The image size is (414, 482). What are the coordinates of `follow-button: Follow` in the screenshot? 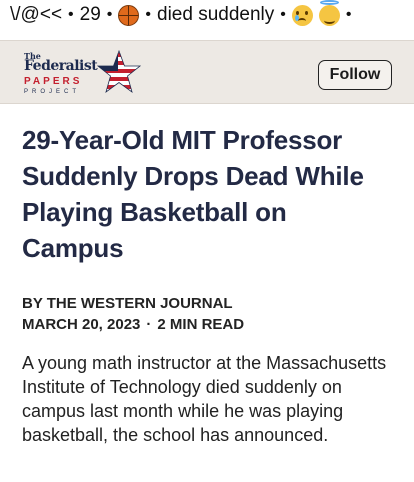 It's located at (355, 75).